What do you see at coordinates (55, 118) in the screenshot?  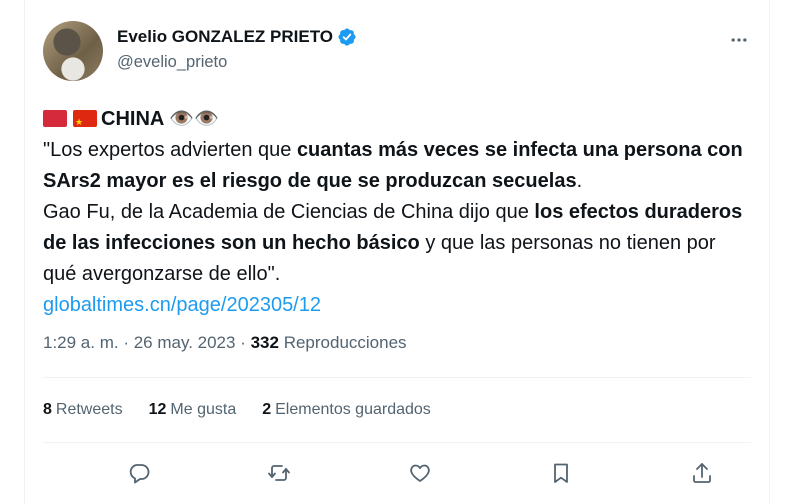 I see `red-square-flag-icon` at bounding box center [55, 118].